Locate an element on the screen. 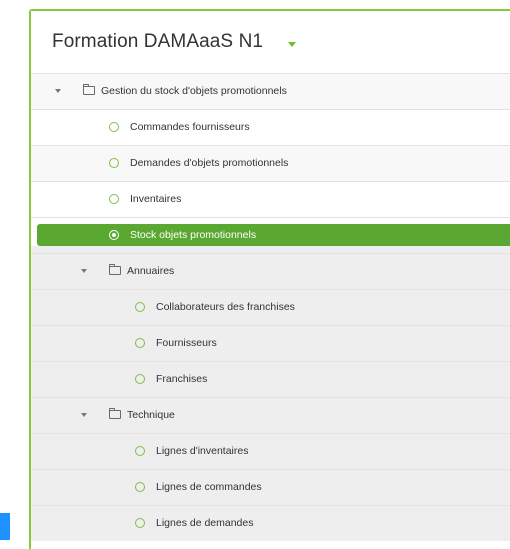 The width and height of the screenshot is (510, 549). tree-item-label: Lignes de commandes is located at coordinates (209, 487).